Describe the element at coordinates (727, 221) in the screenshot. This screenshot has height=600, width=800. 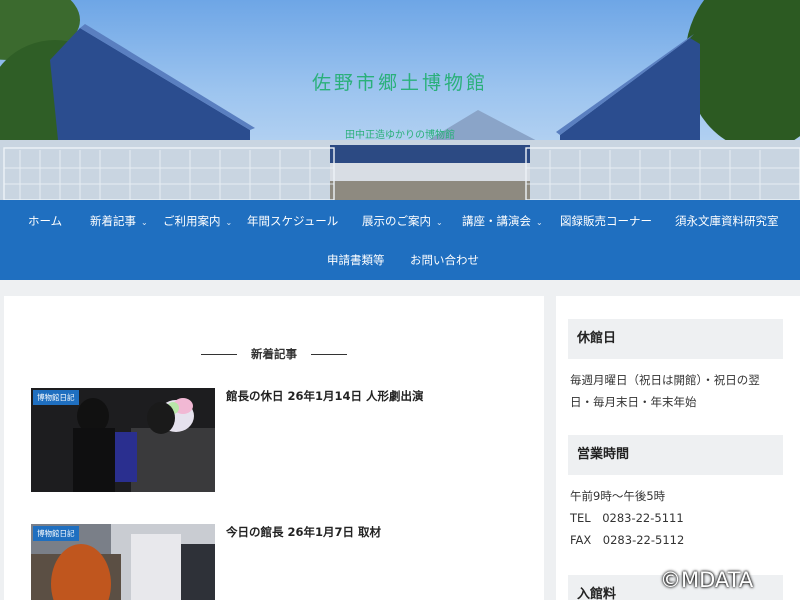
I see `nav-item-sunaga-library: 須永文庫資料研究室` at that location.